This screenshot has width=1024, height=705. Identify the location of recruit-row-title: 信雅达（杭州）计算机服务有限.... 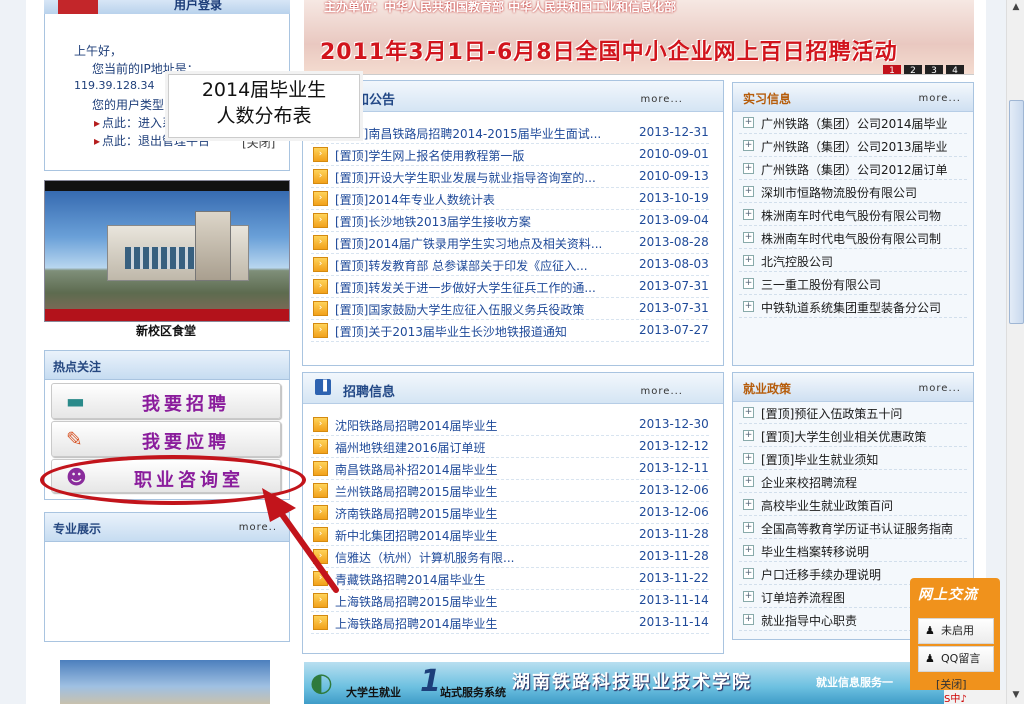
(424, 557).